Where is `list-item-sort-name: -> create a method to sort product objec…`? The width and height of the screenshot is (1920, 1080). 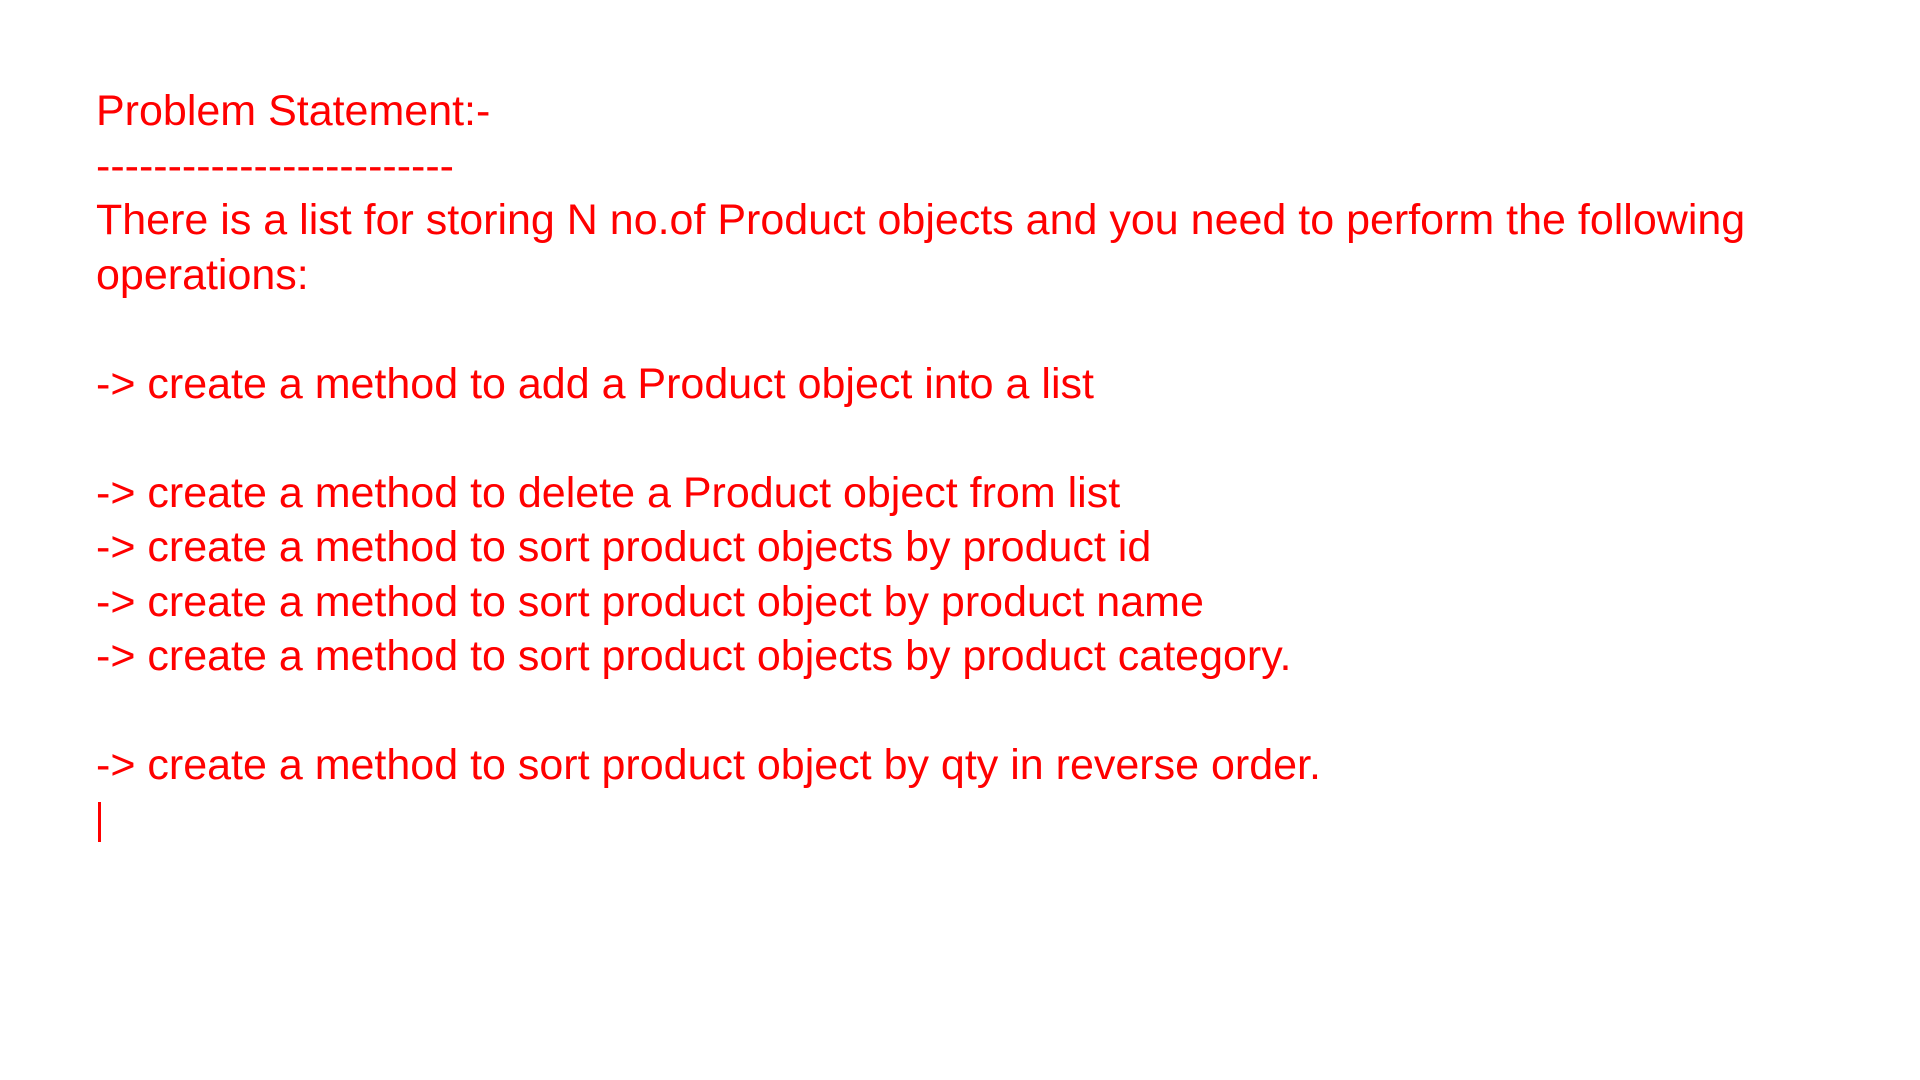 list-item-sort-name: -> create a method to sort product objec… is located at coordinates (650, 601).